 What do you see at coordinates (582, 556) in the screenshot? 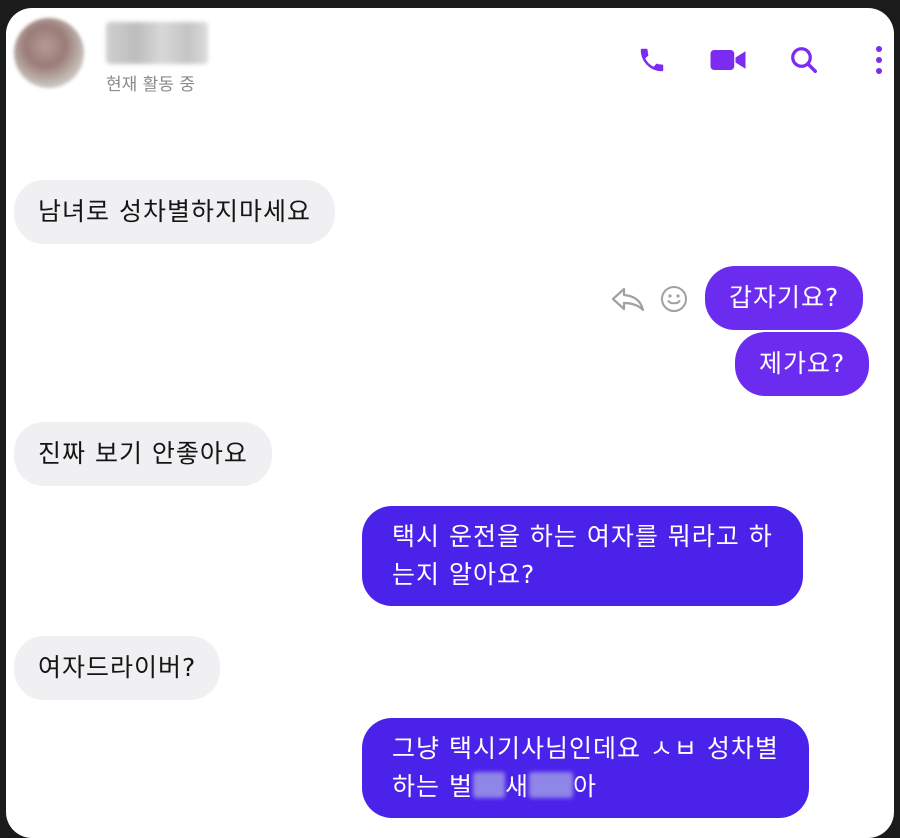
I see `message-outgoing: 택시 운전을 하는 여자를 뭐라고 하 는지 알아요?` at bounding box center [582, 556].